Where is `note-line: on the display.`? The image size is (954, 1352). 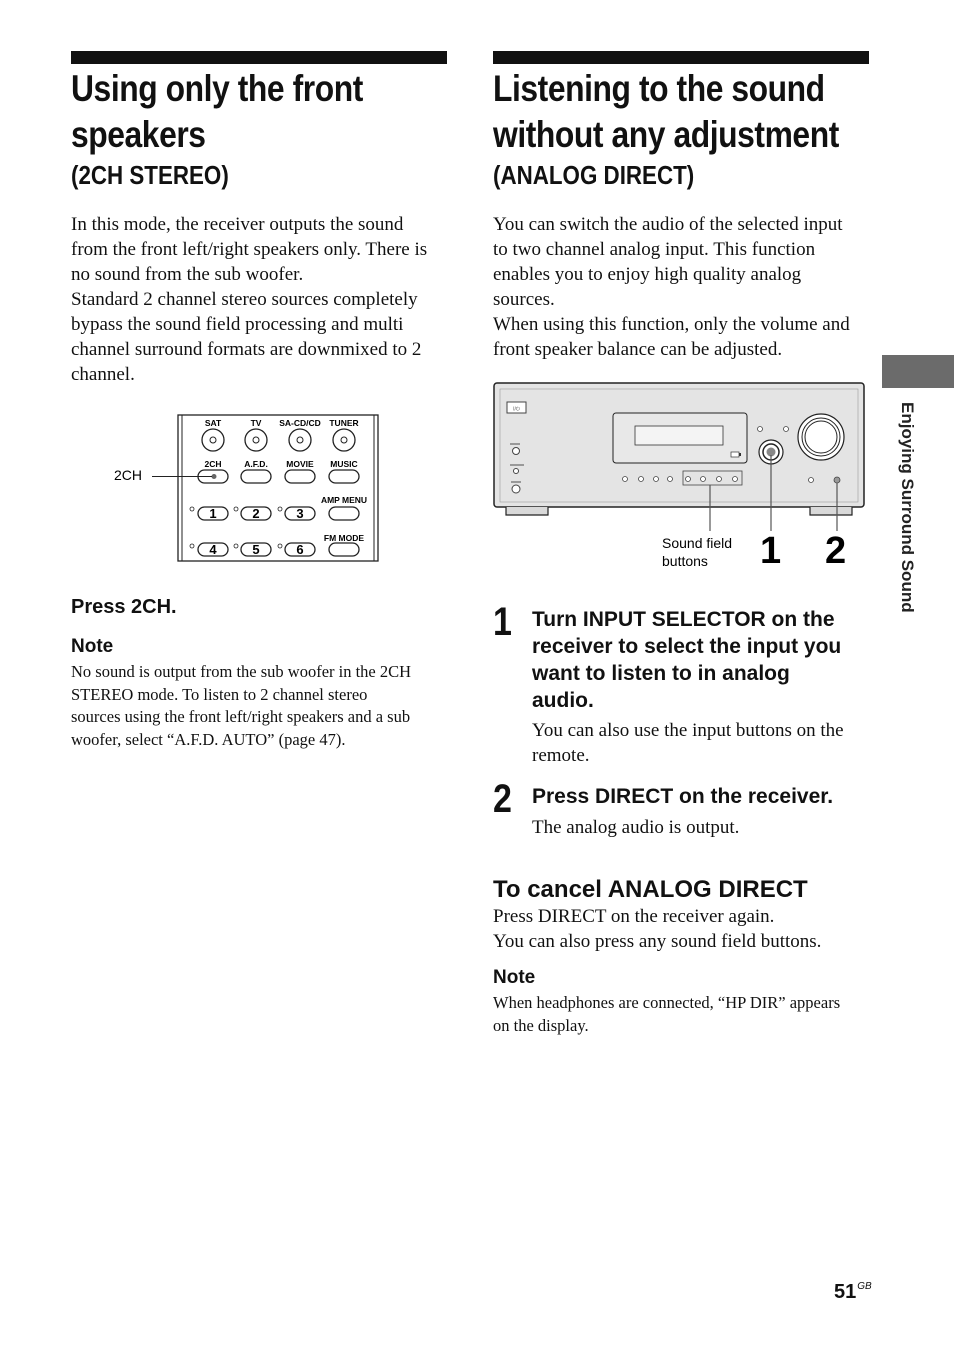
note-line: on the display. is located at coordinates (541, 1025).